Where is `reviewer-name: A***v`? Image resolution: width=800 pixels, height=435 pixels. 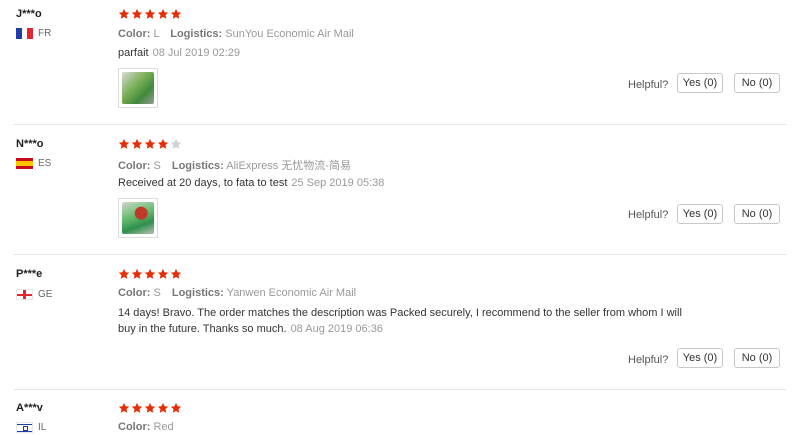 reviewer-name: A***v is located at coordinates (29, 408).